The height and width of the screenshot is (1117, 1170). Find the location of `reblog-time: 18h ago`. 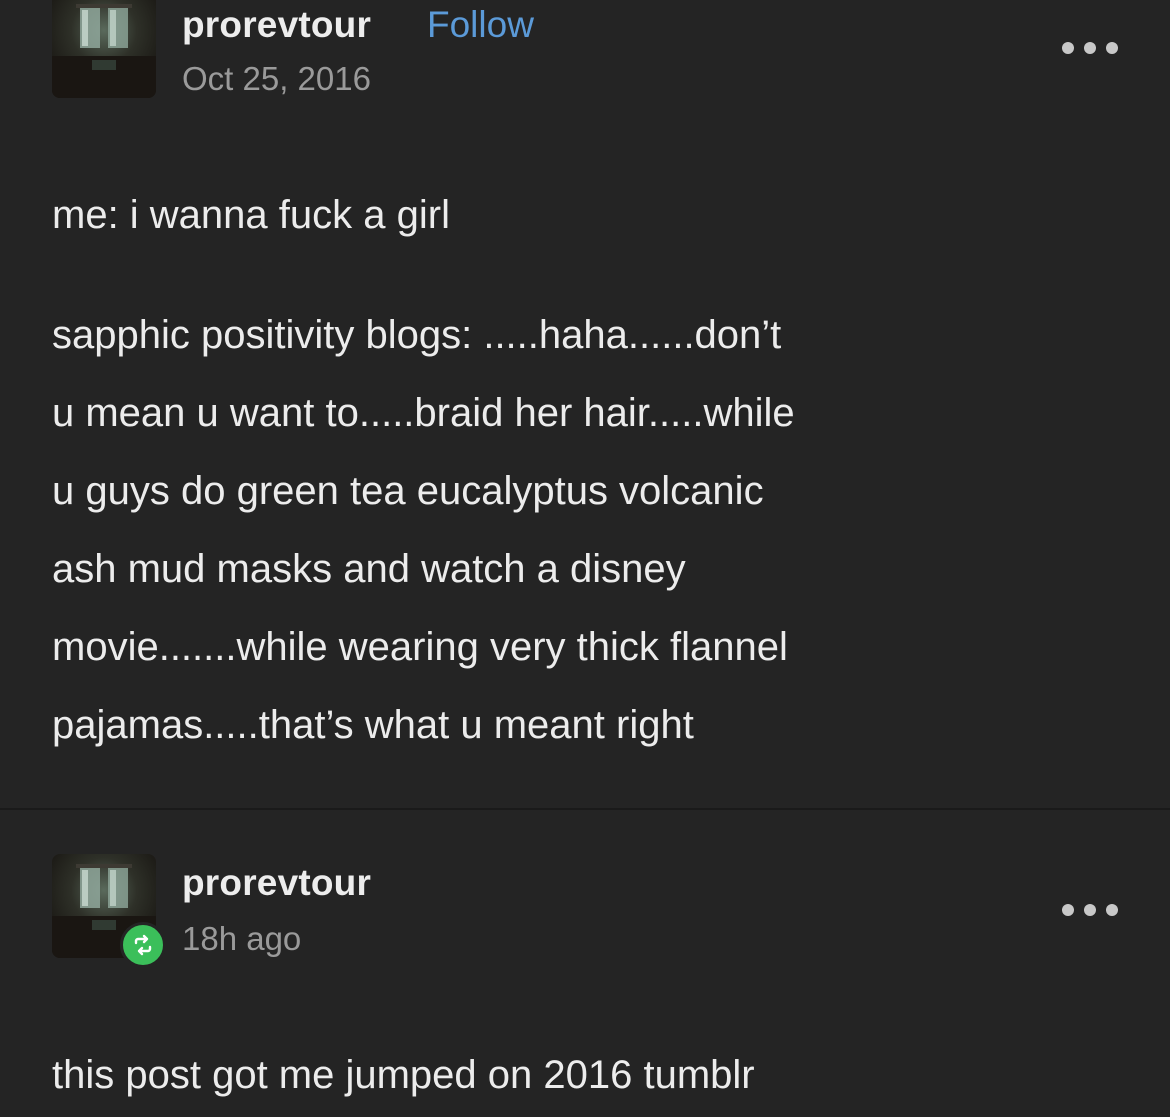

reblog-time: 18h ago is located at coordinates (242, 938).